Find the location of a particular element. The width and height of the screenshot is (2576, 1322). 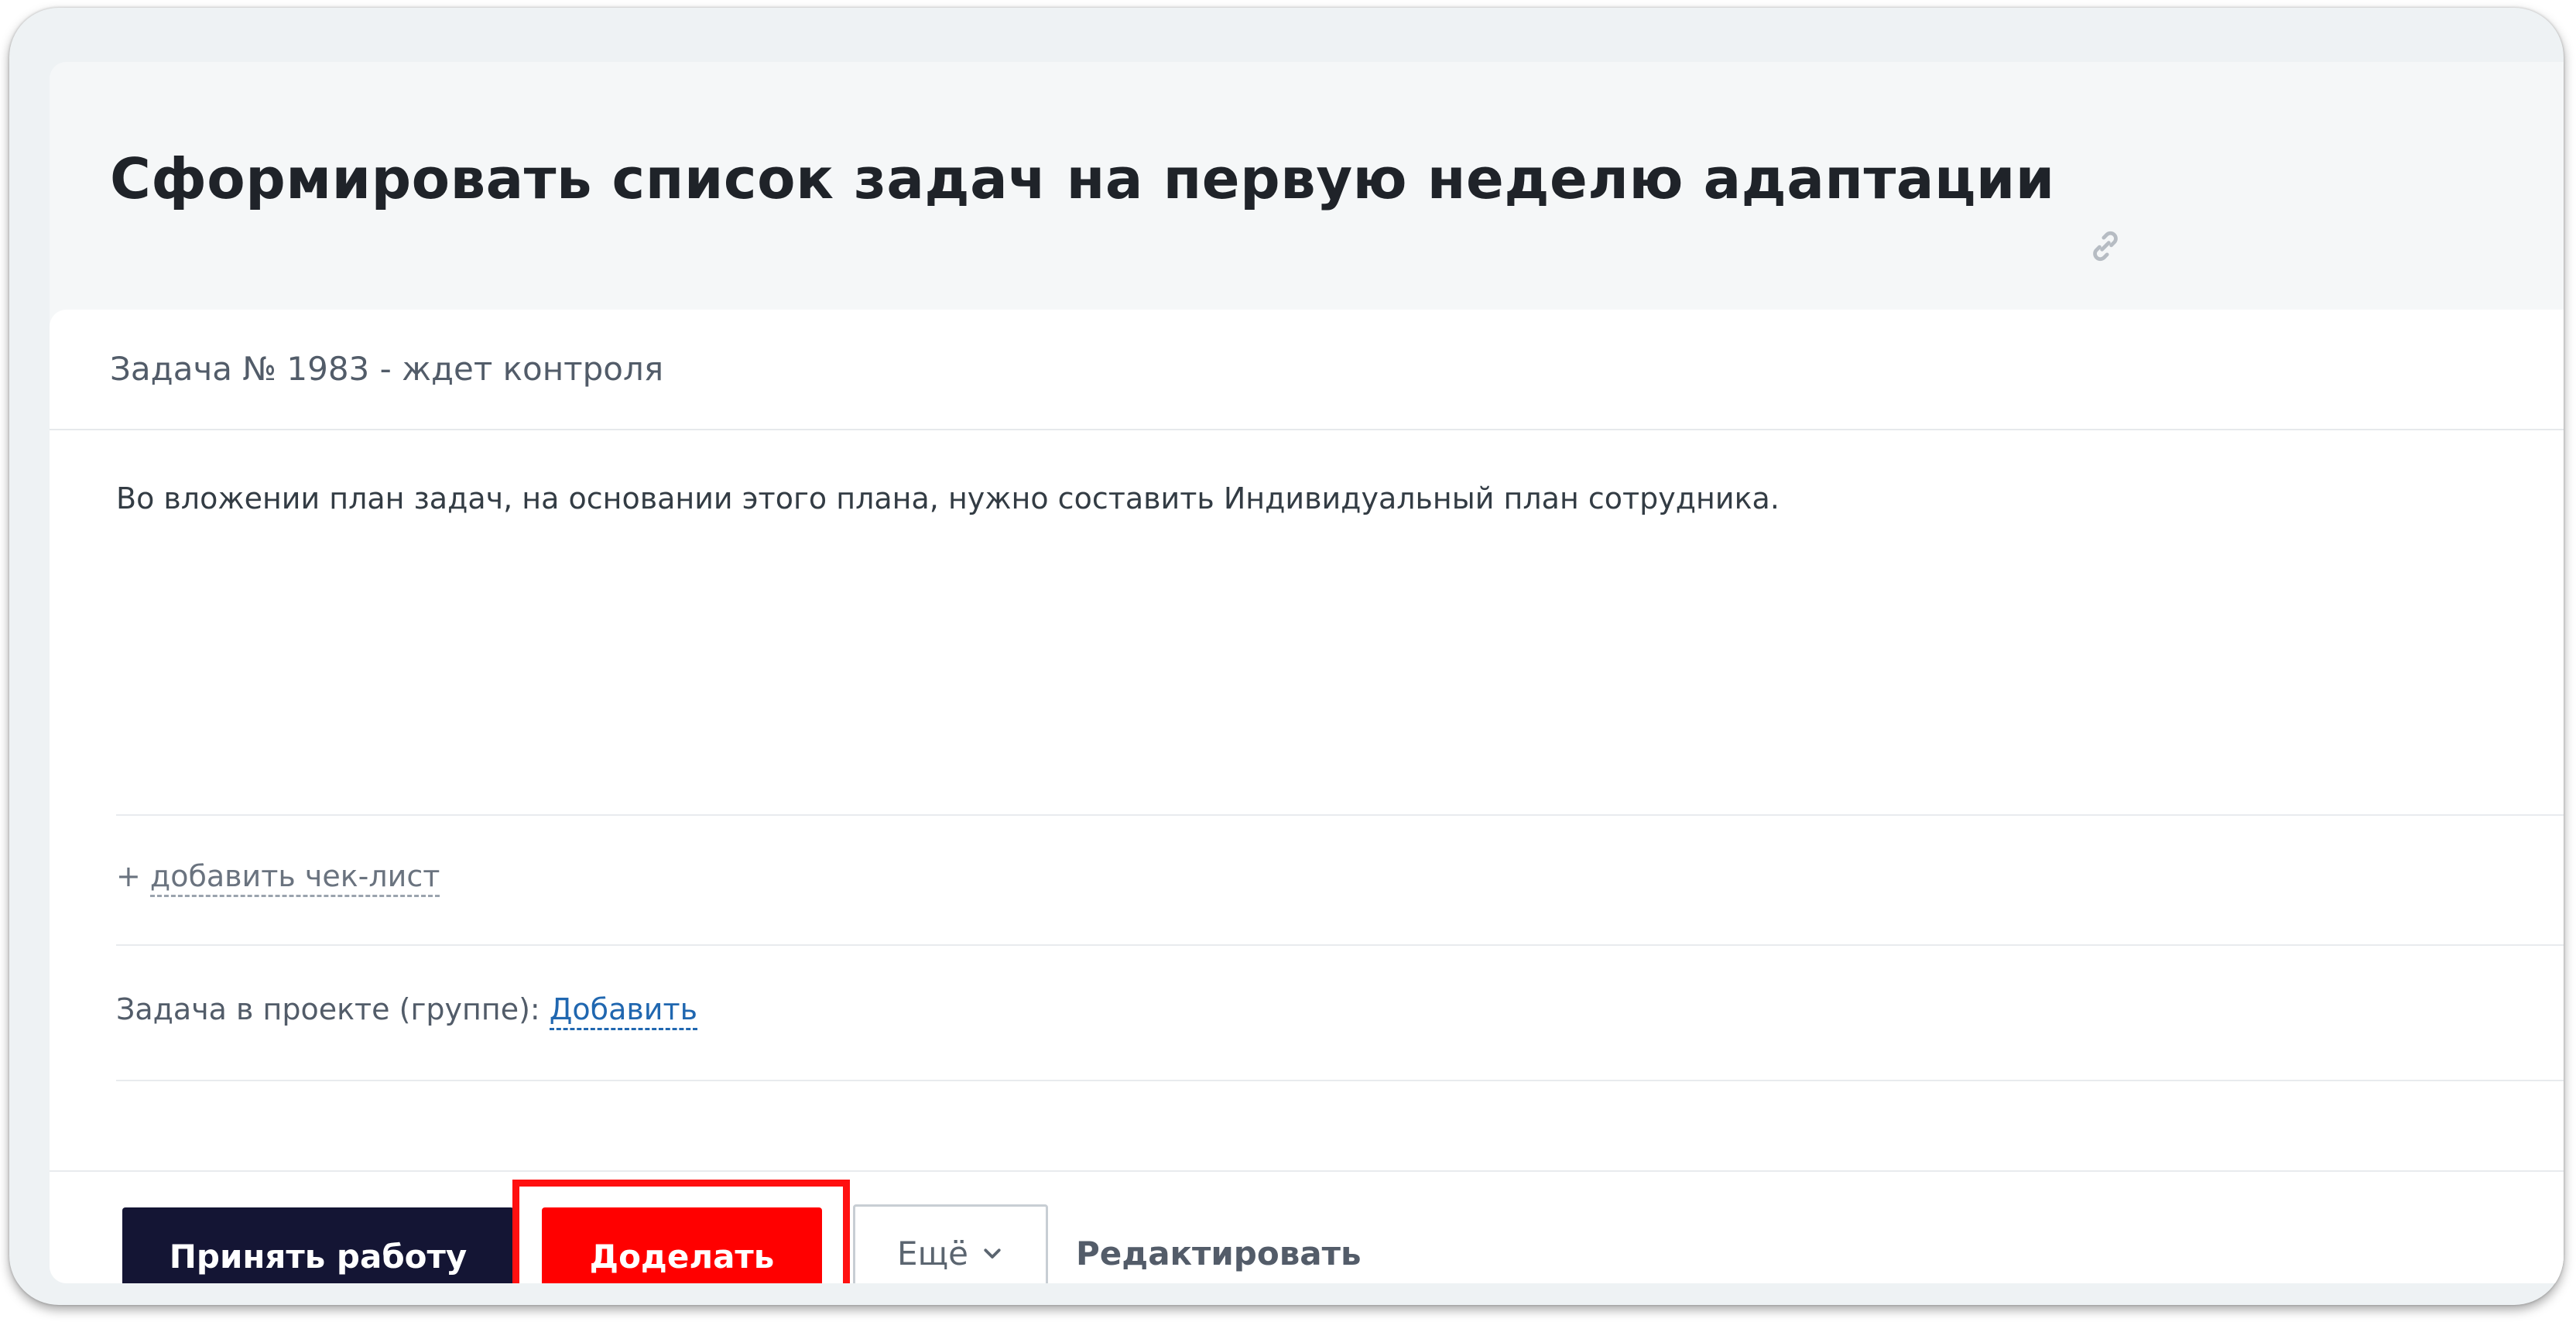

project-row: Задача в проекте (группе): Добавить is located at coordinates (407, 1011).